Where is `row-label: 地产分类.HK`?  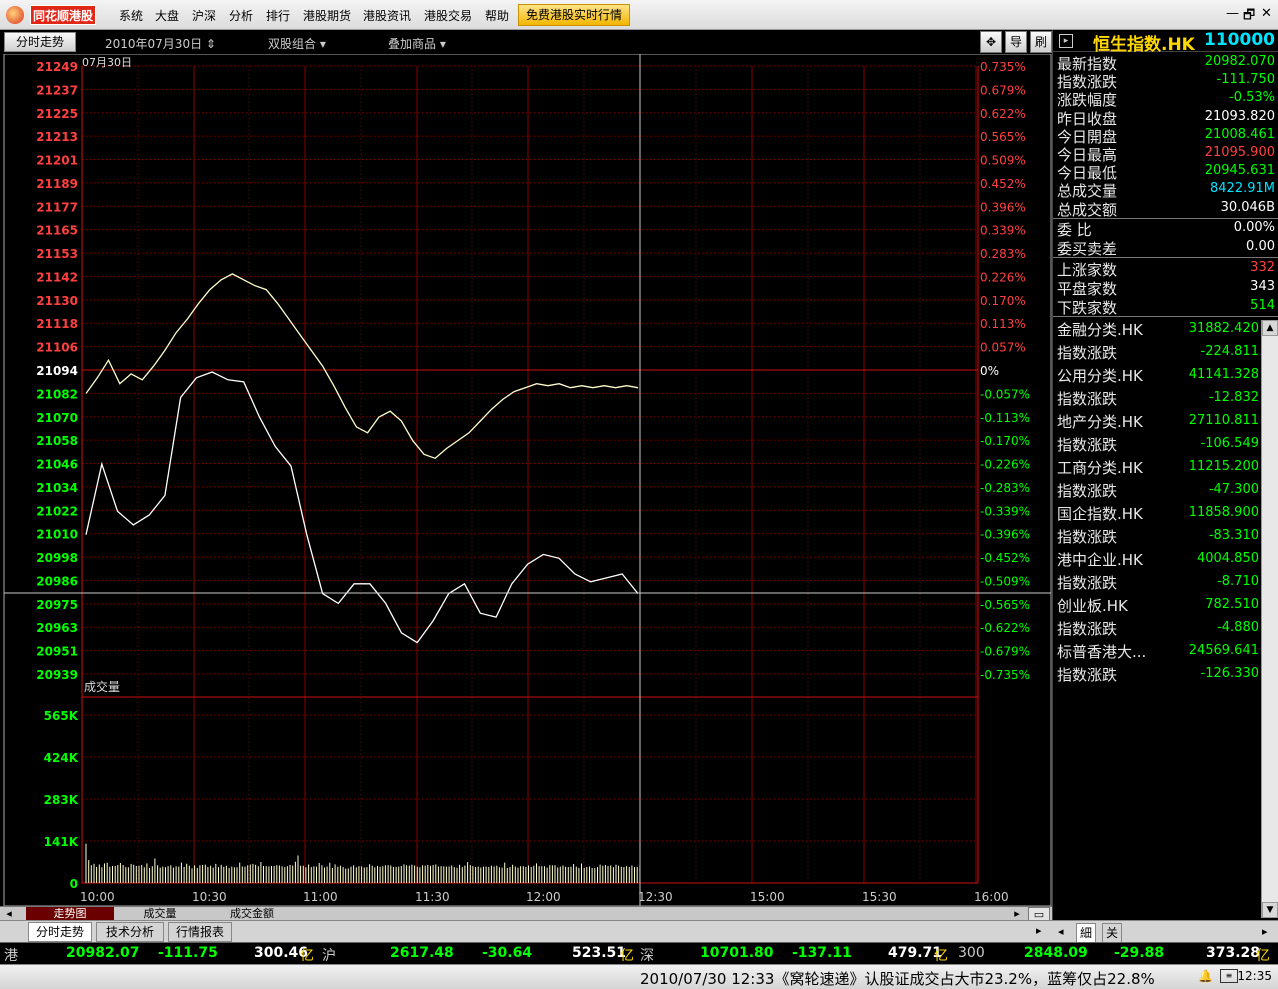 row-label: 地产分类.HK is located at coordinates (1100, 422).